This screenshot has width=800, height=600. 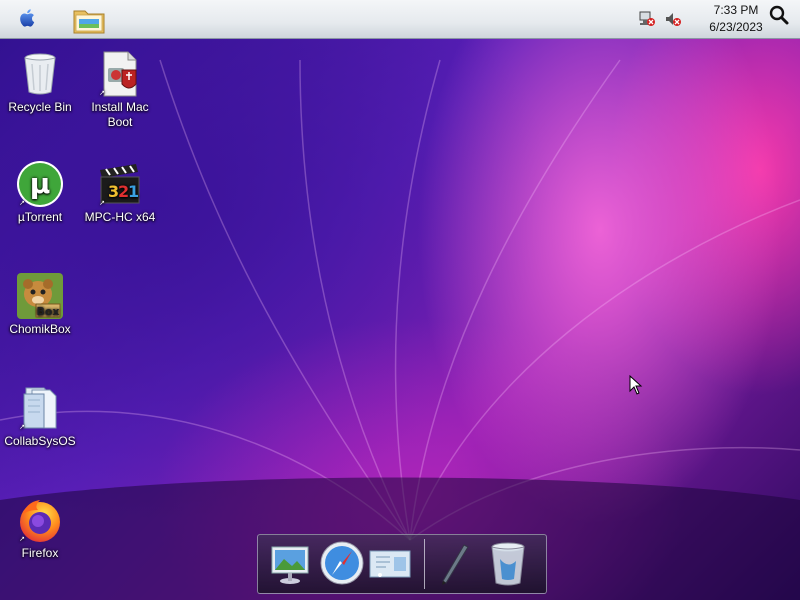 I want to click on recycle-bin-icon, so click(x=40, y=74).